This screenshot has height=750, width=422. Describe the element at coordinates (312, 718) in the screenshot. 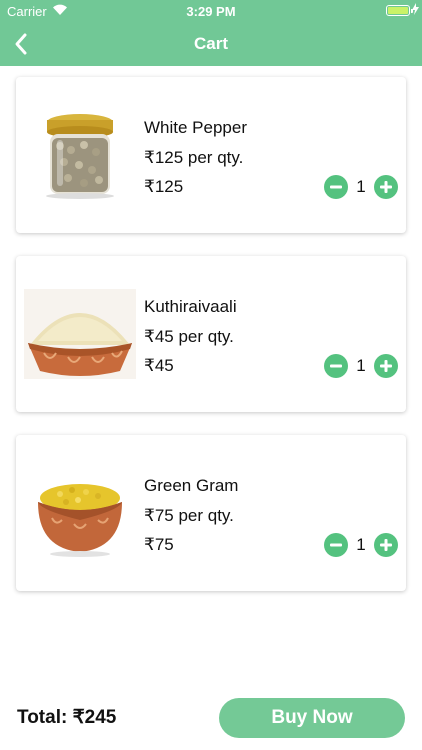

I see `buy-now-button: Buy Now` at that location.